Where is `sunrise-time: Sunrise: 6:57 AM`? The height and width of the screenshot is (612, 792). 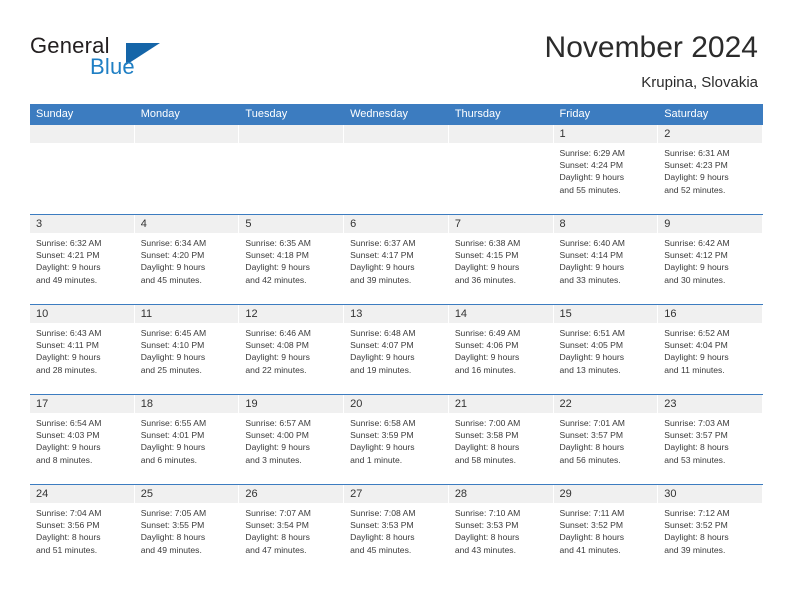 sunrise-time: Sunrise: 6:57 AM is located at coordinates (278, 423).